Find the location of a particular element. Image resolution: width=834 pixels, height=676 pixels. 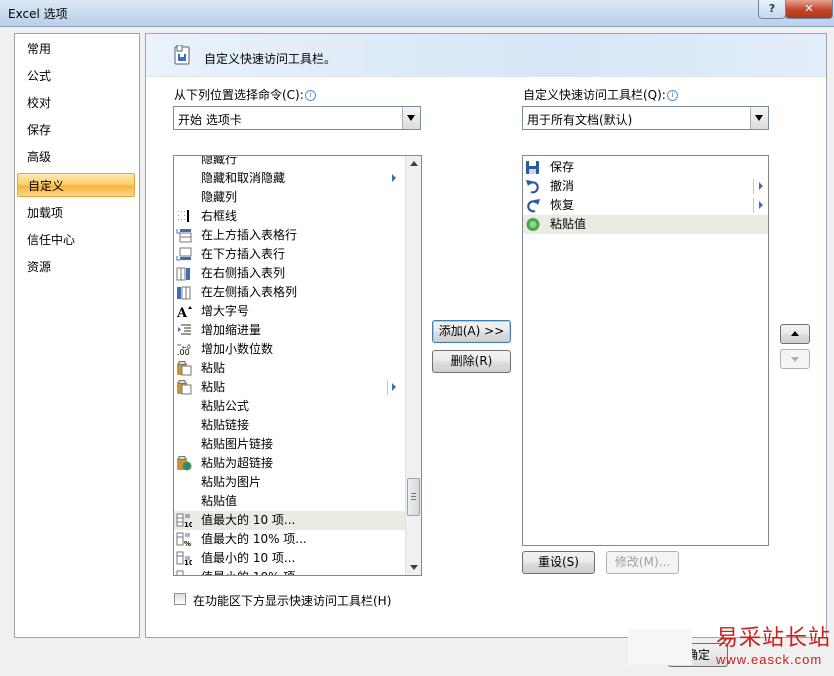

show-below-ribbon-checkbox is located at coordinates (180, 599).